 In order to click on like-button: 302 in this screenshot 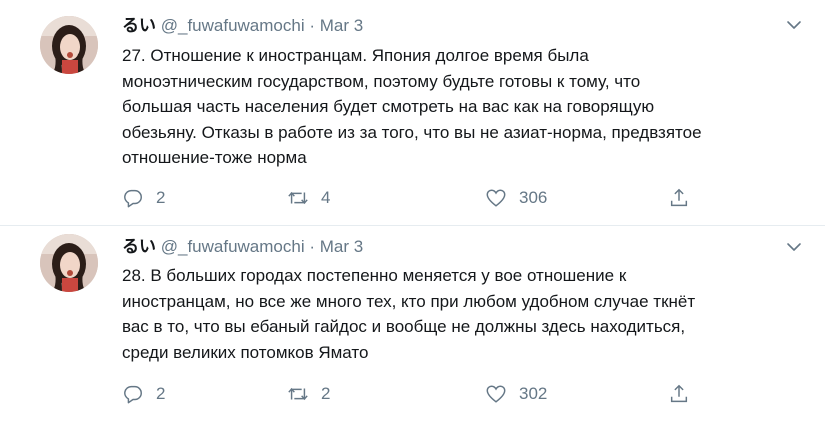, I will do `click(516, 394)`.